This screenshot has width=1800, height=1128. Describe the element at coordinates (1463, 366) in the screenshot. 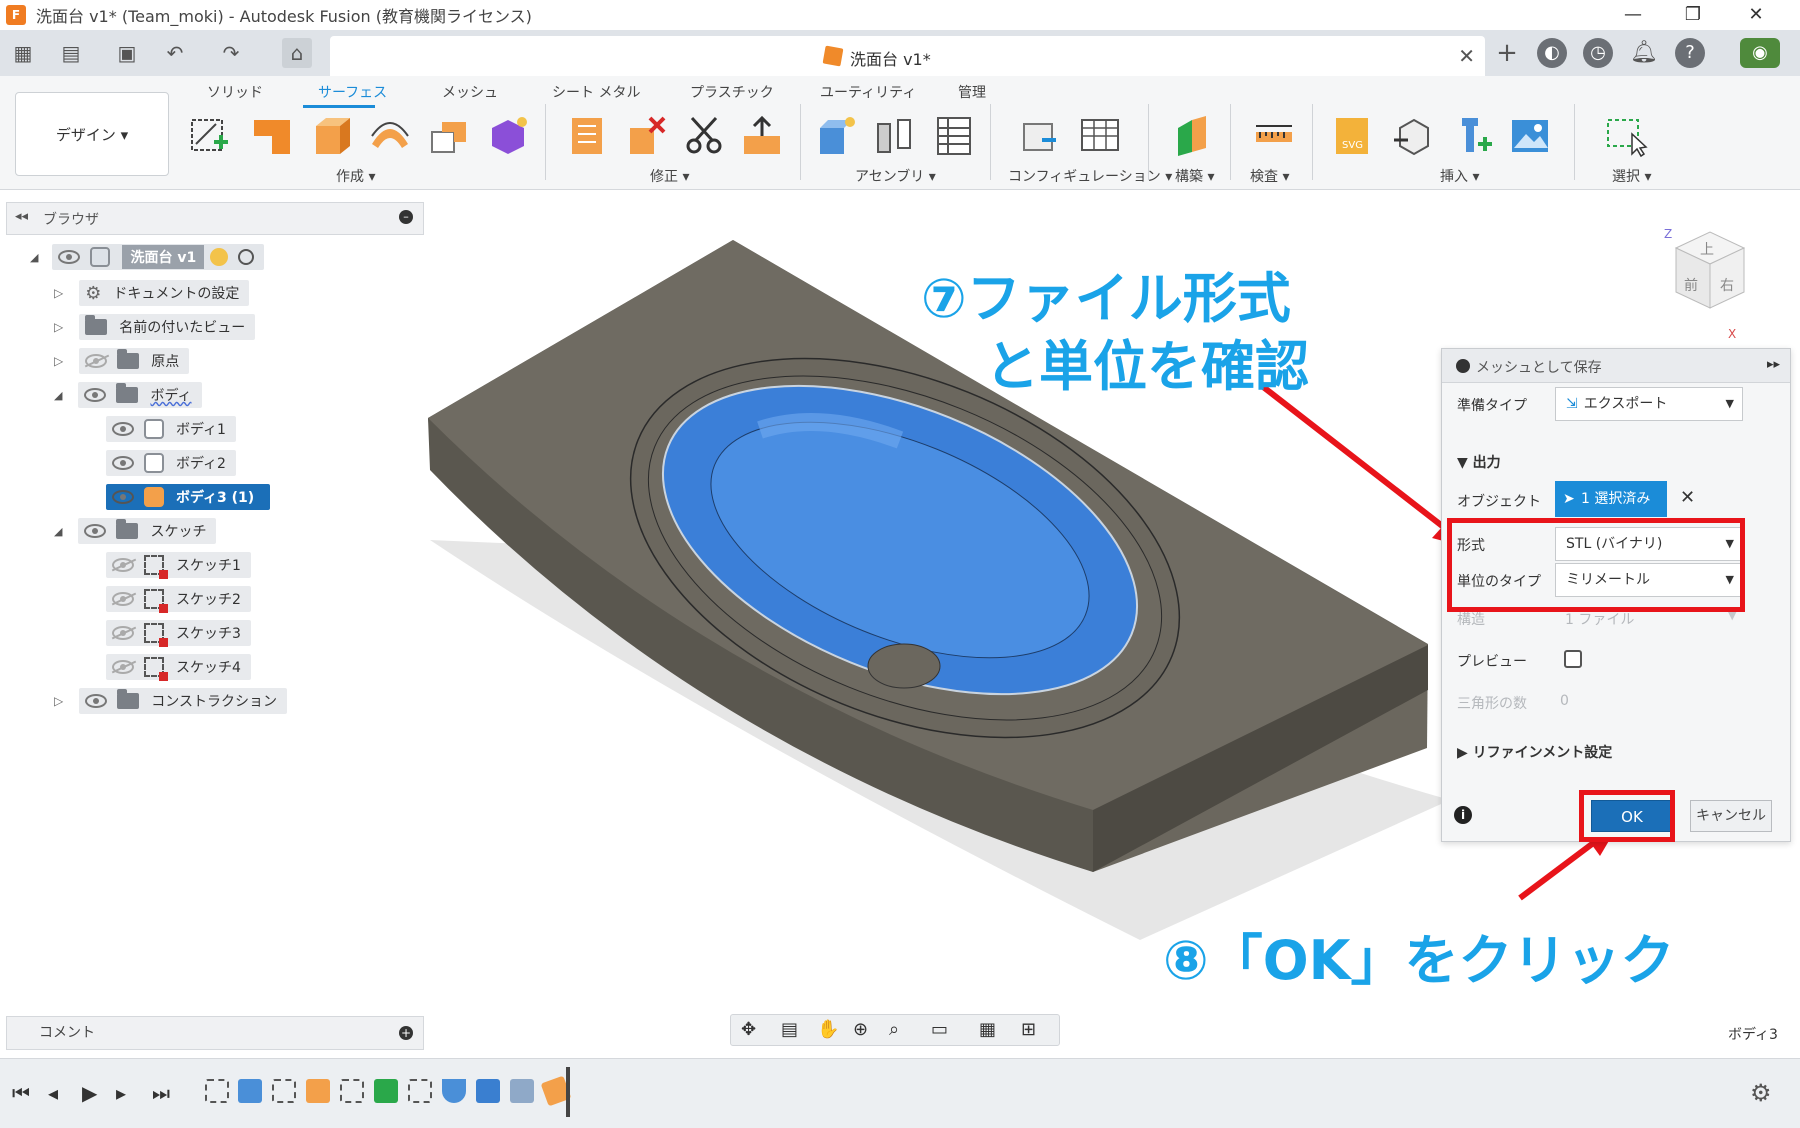

I see `dialog-collapse-icon` at that location.